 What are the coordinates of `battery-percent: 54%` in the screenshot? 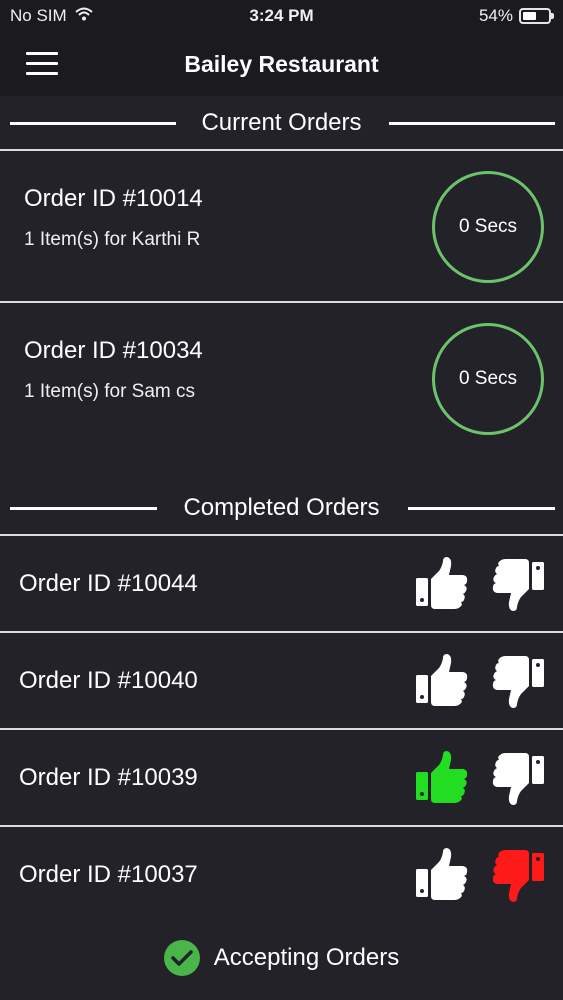 It's located at (495, 15).